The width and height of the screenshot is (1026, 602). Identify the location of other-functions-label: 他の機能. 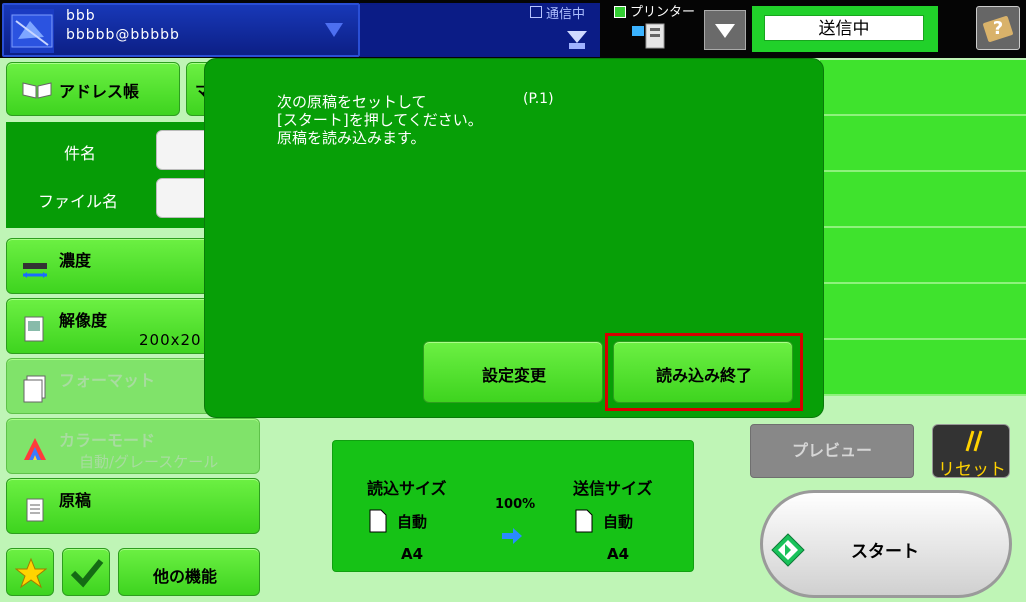
(185, 576).